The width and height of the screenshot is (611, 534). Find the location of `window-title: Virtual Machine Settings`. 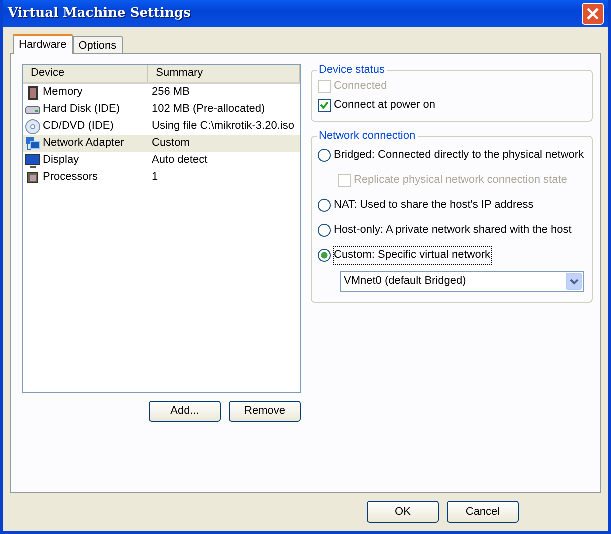

window-title: Virtual Machine Settings is located at coordinates (99, 13).